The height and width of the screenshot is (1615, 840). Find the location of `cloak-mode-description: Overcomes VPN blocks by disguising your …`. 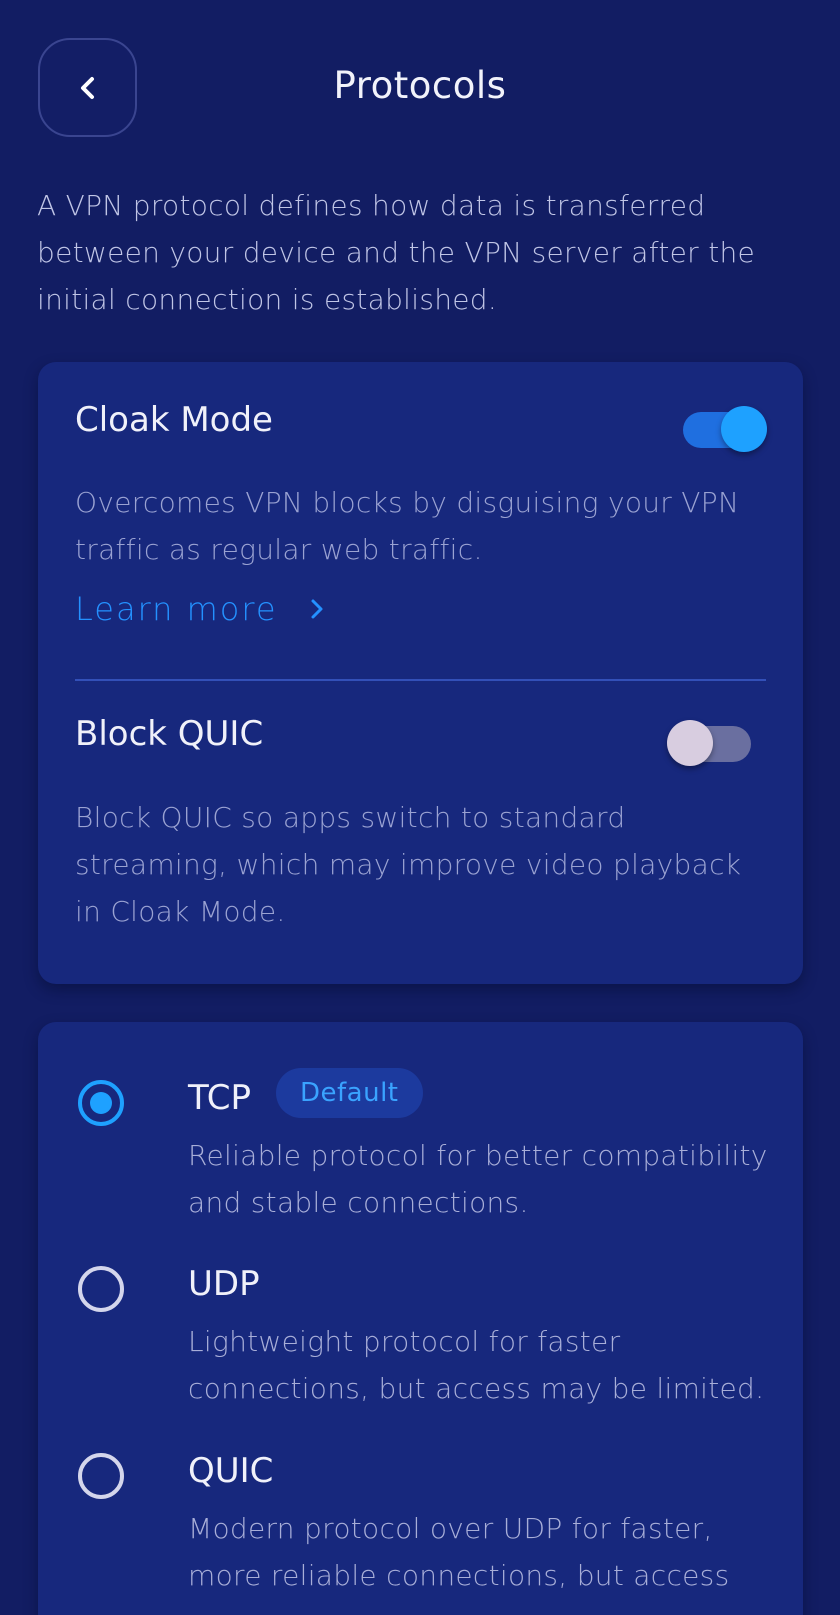

cloak-mode-description: Overcomes VPN blocks by disguising your … is located at coordinates (407, 526).